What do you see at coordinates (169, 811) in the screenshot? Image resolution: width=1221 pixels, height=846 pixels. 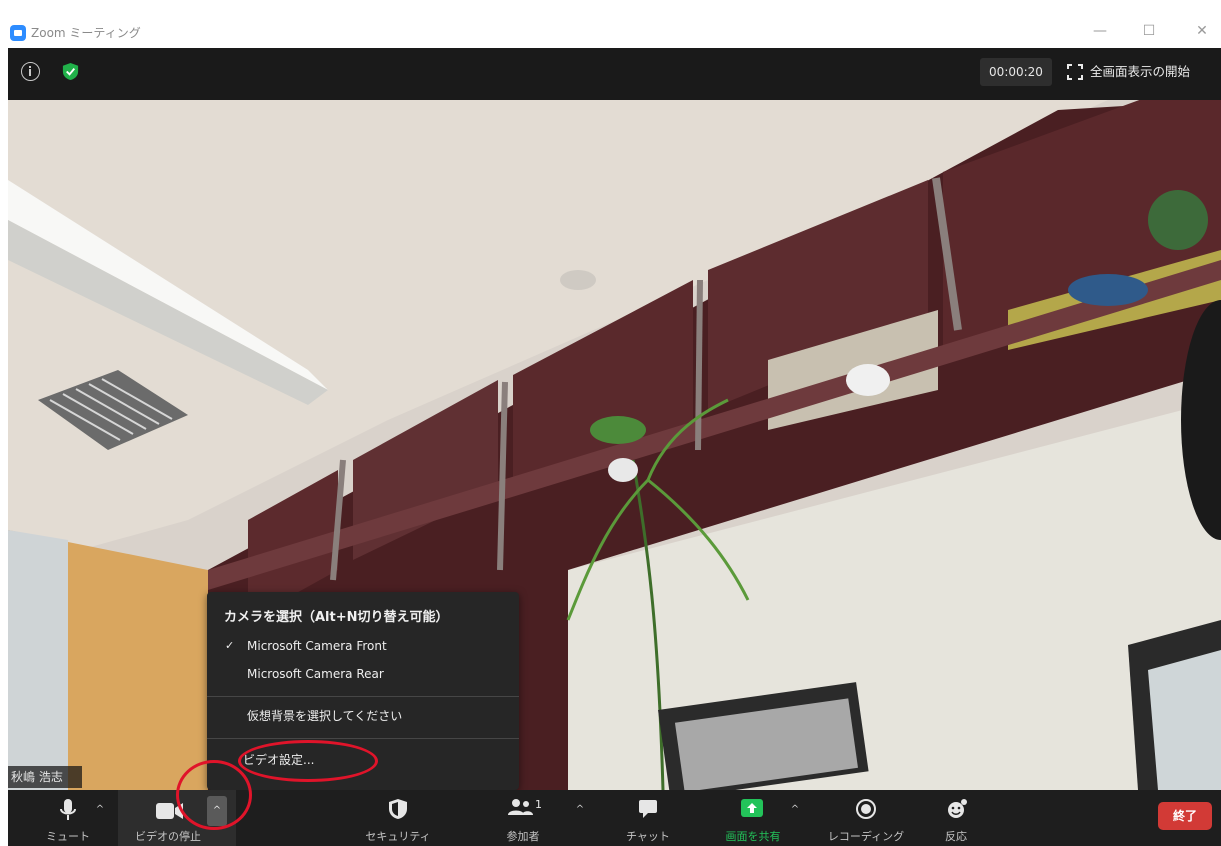 I see `video-camera-icon` at bounding box center [169, 811].